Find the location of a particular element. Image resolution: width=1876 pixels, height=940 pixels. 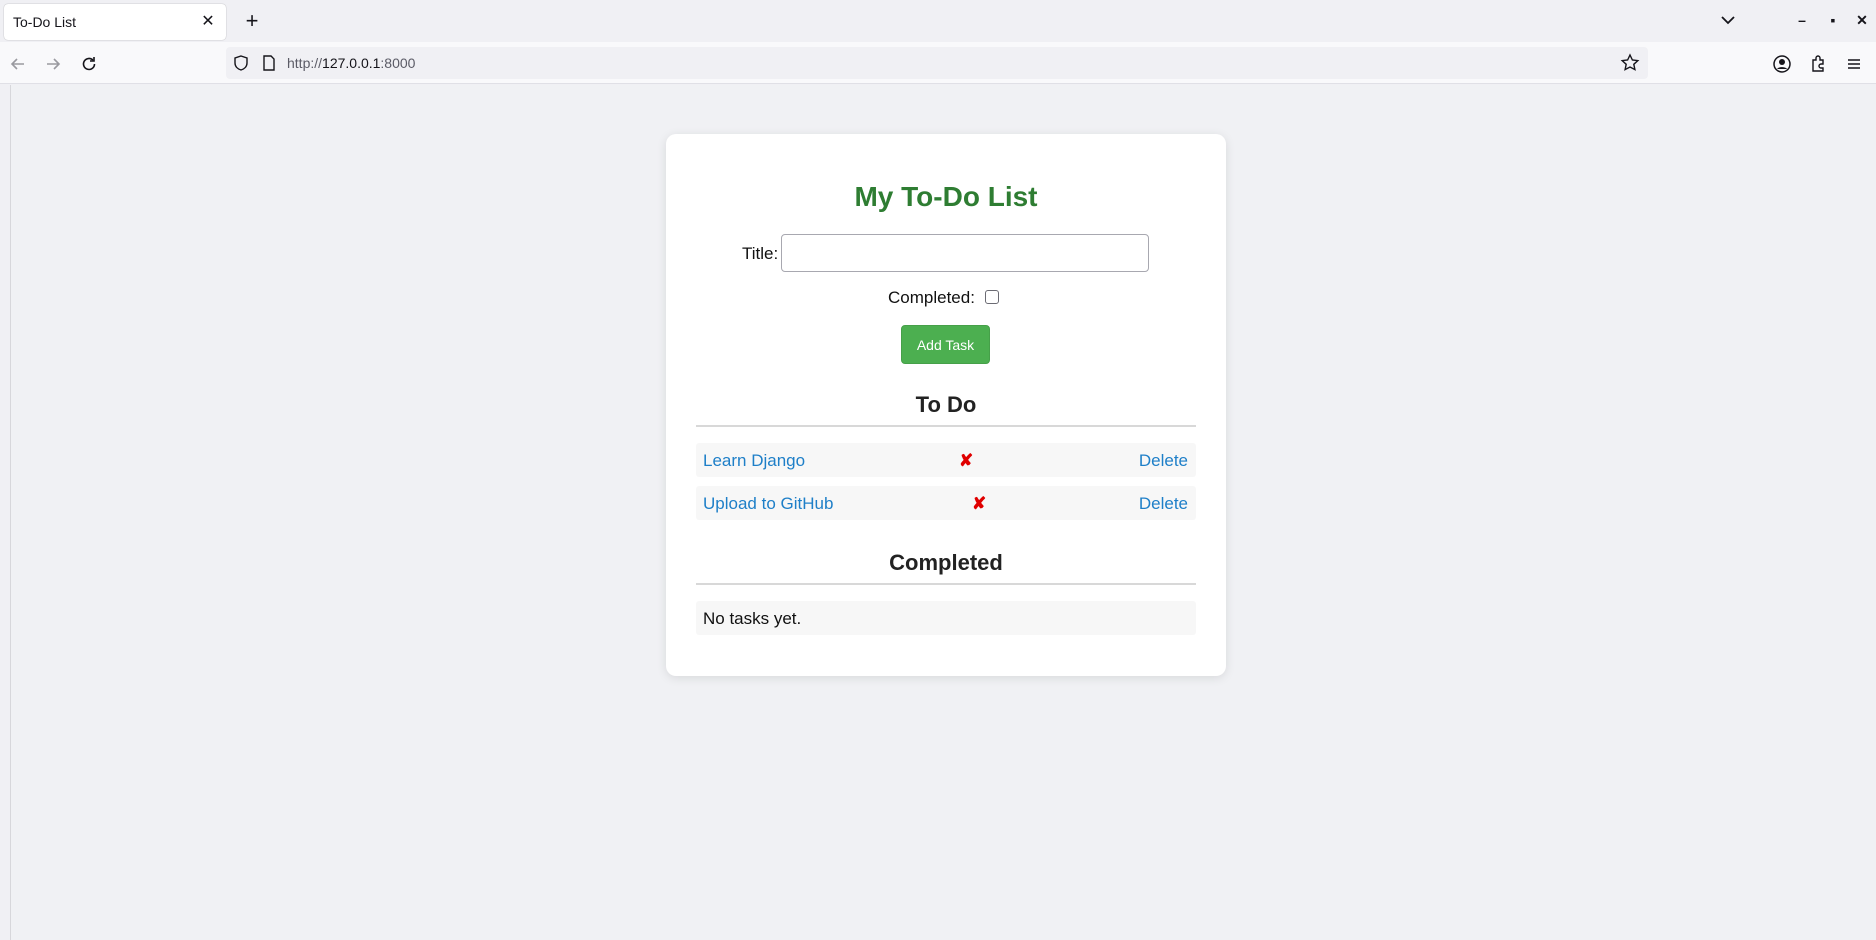

completed-divider is located at coordinates (946, 584).